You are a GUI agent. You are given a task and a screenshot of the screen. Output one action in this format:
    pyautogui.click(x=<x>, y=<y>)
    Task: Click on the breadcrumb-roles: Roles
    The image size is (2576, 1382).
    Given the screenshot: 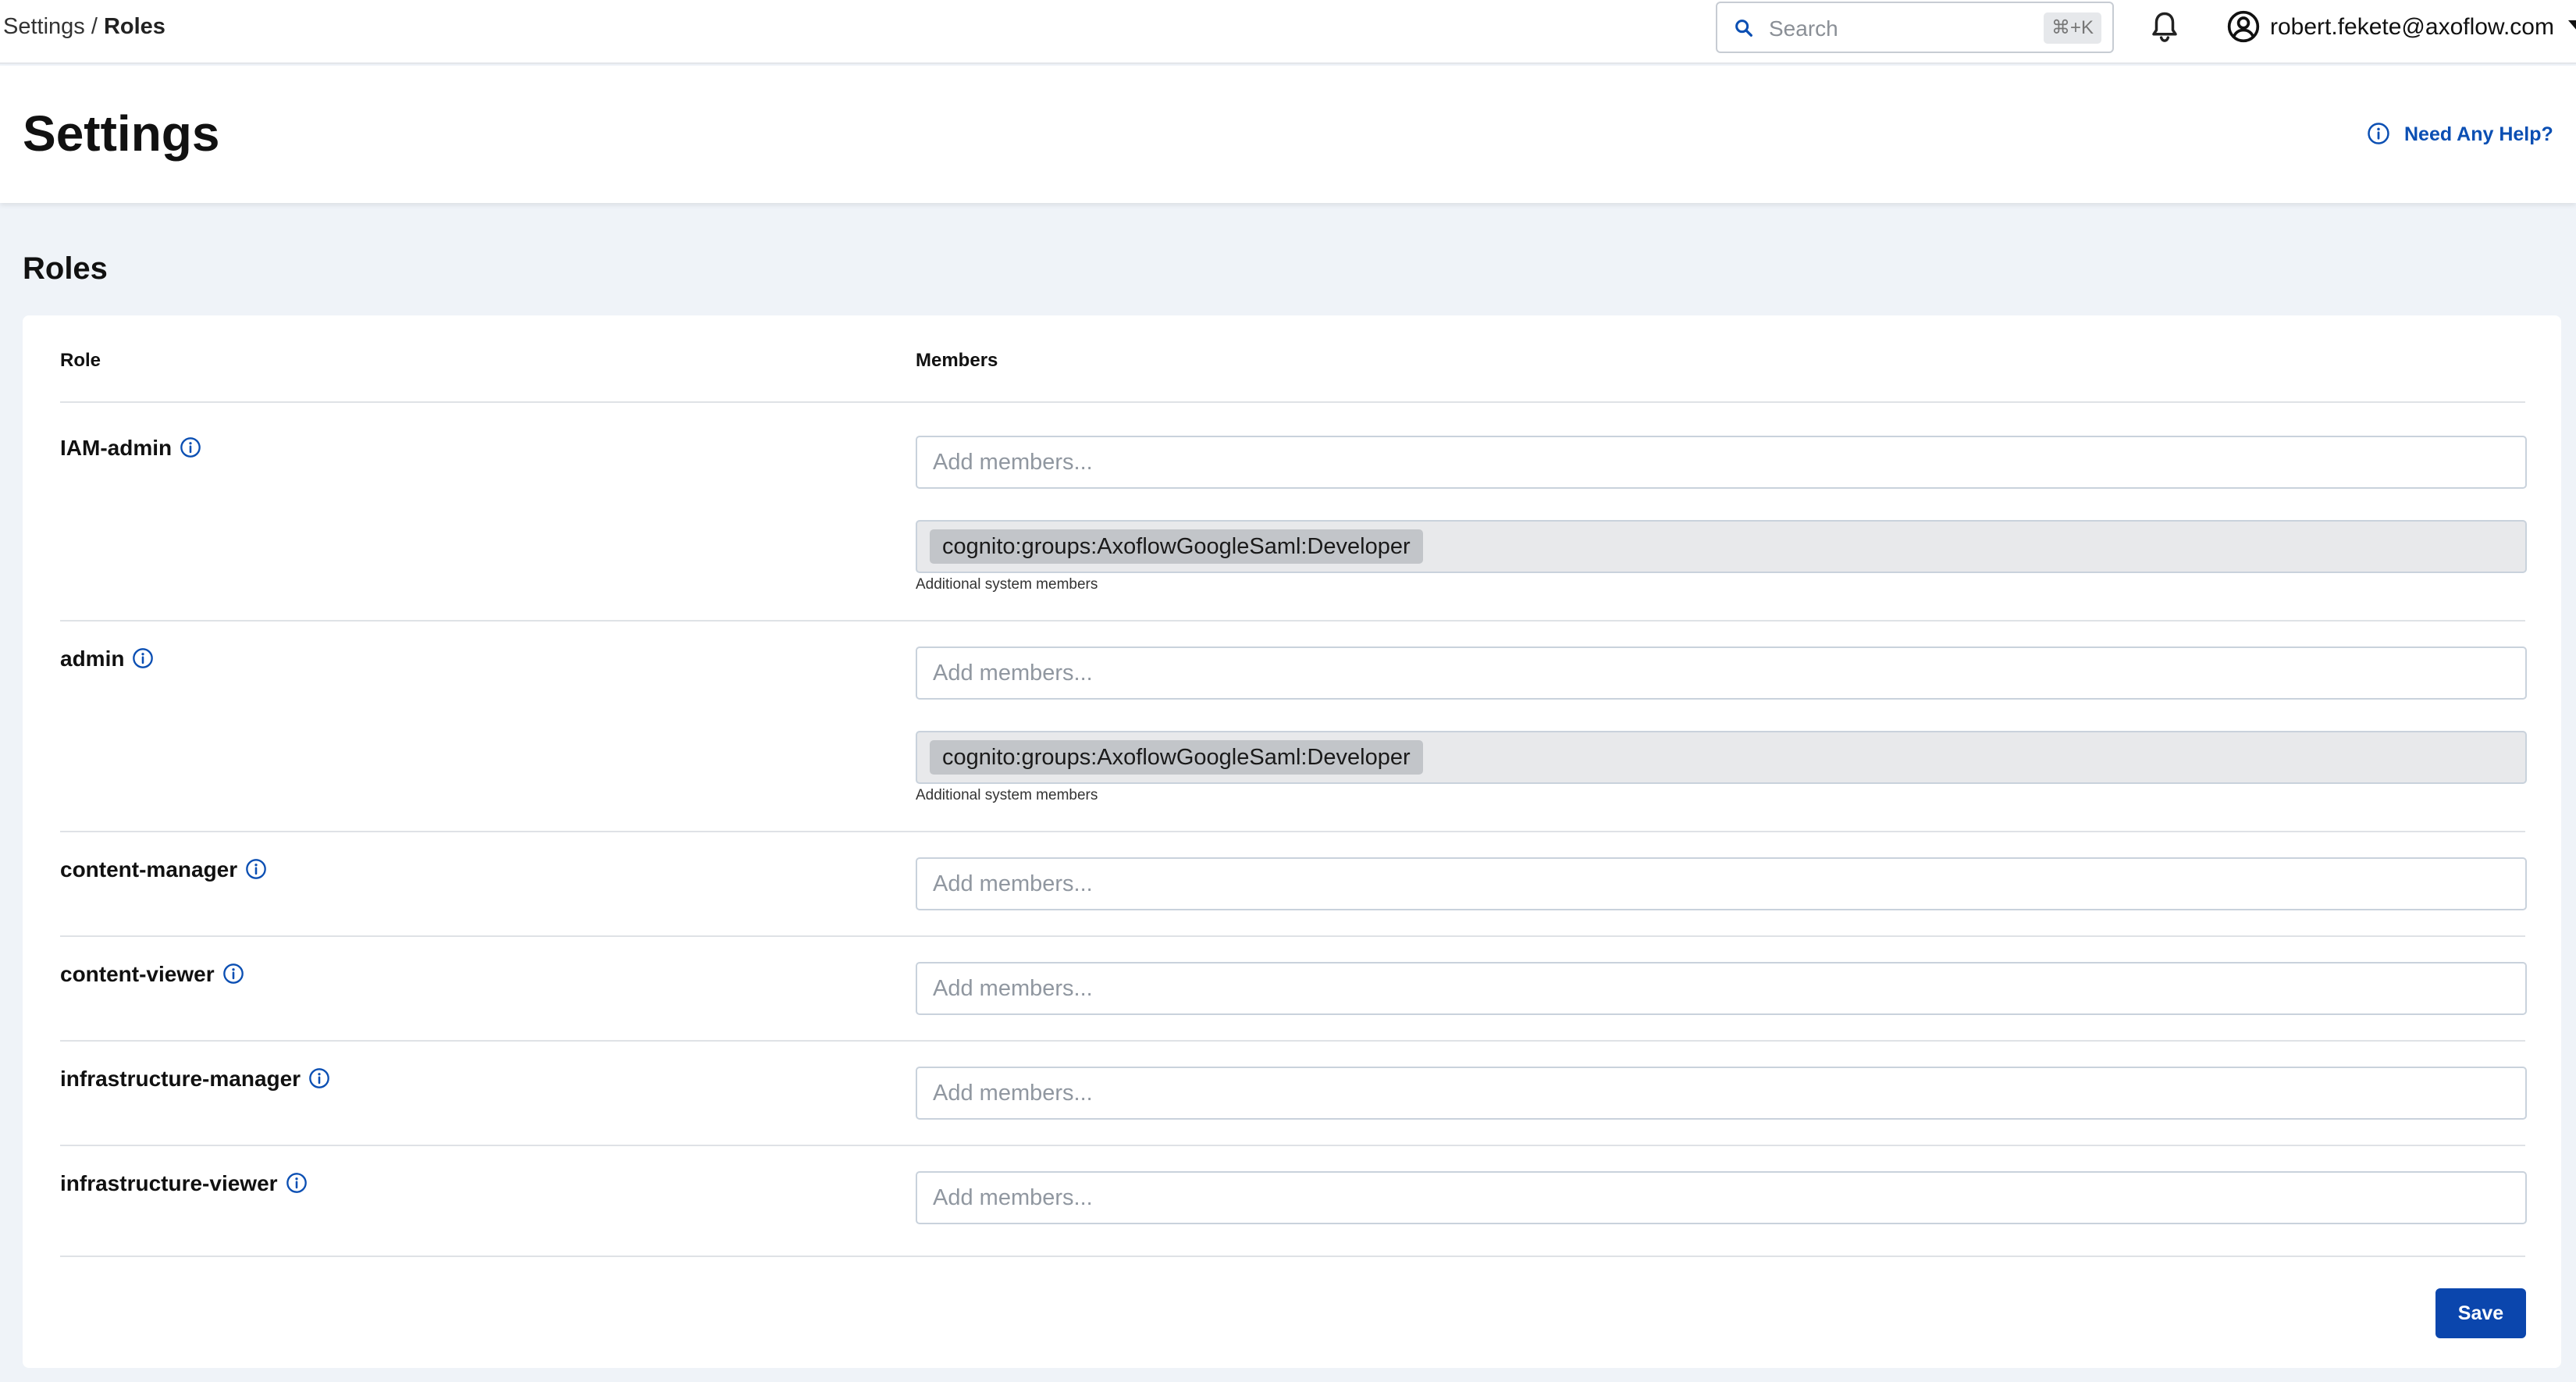 What is the action you would take?
    pyautogui.click(x=134, y=26)
    